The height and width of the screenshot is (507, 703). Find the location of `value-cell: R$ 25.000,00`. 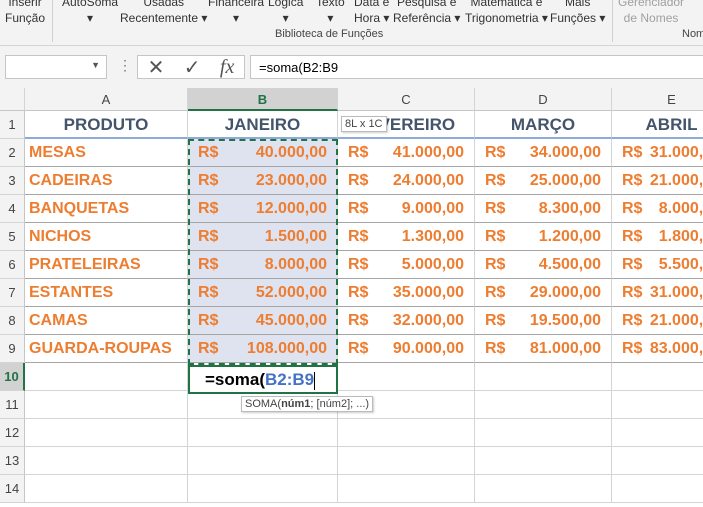

value-cell: R$ 25.000,00 is located at coordinates (543, 181).